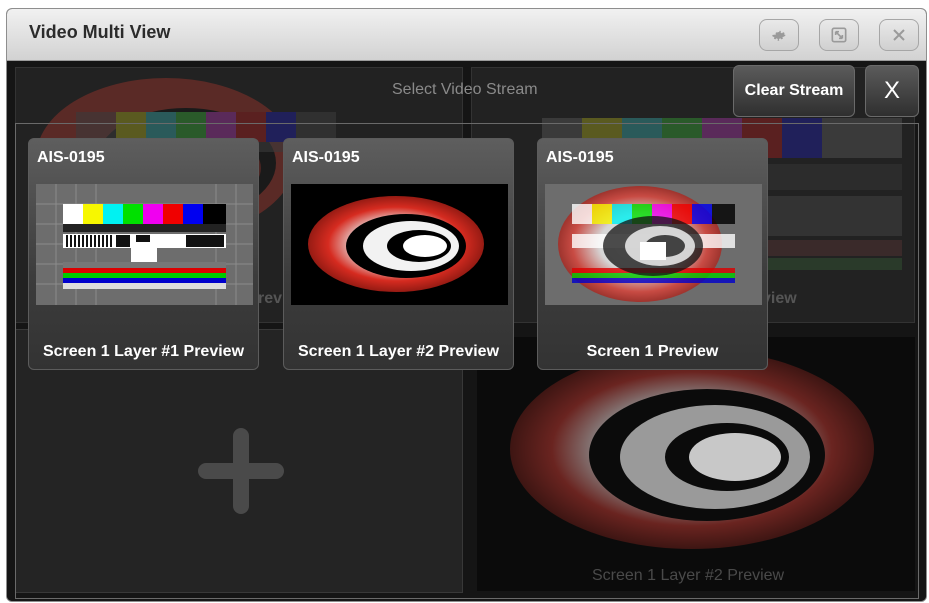  What do you see at coordinates (892, 91) in the screenshot?
I see `close-chooser-button: X` at bounding box center [892, 91].